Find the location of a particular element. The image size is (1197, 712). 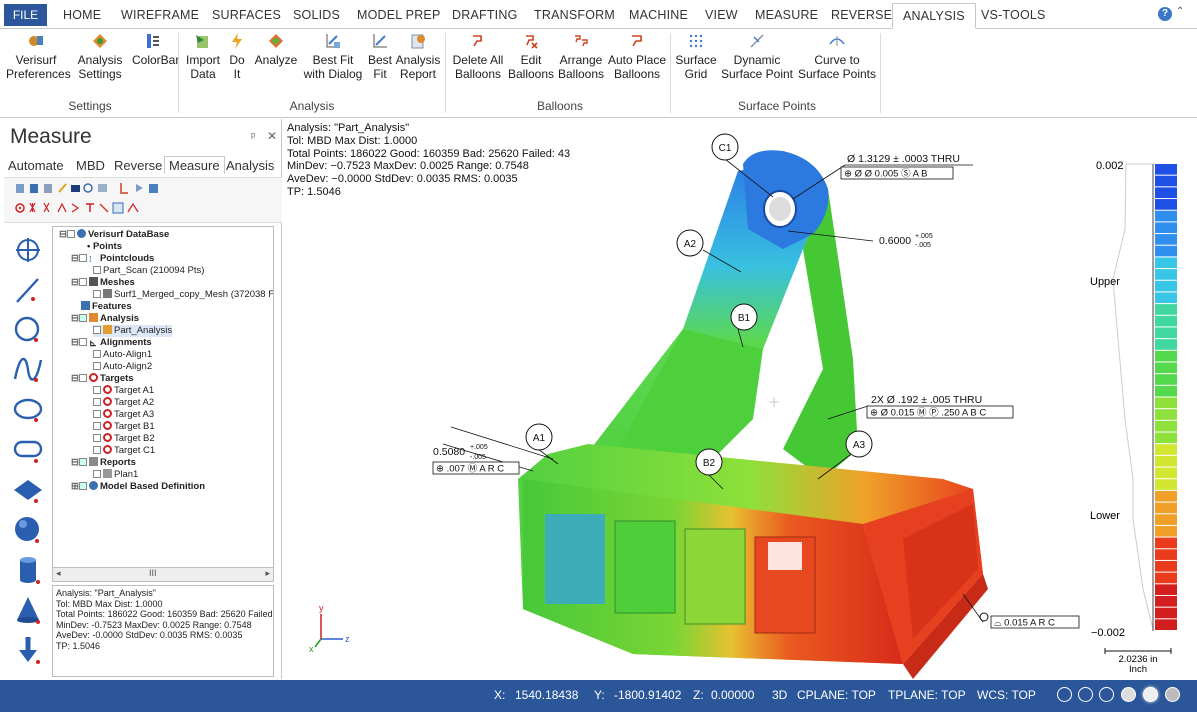

tree-node: Target A1 is located at coordinates (123, 391).